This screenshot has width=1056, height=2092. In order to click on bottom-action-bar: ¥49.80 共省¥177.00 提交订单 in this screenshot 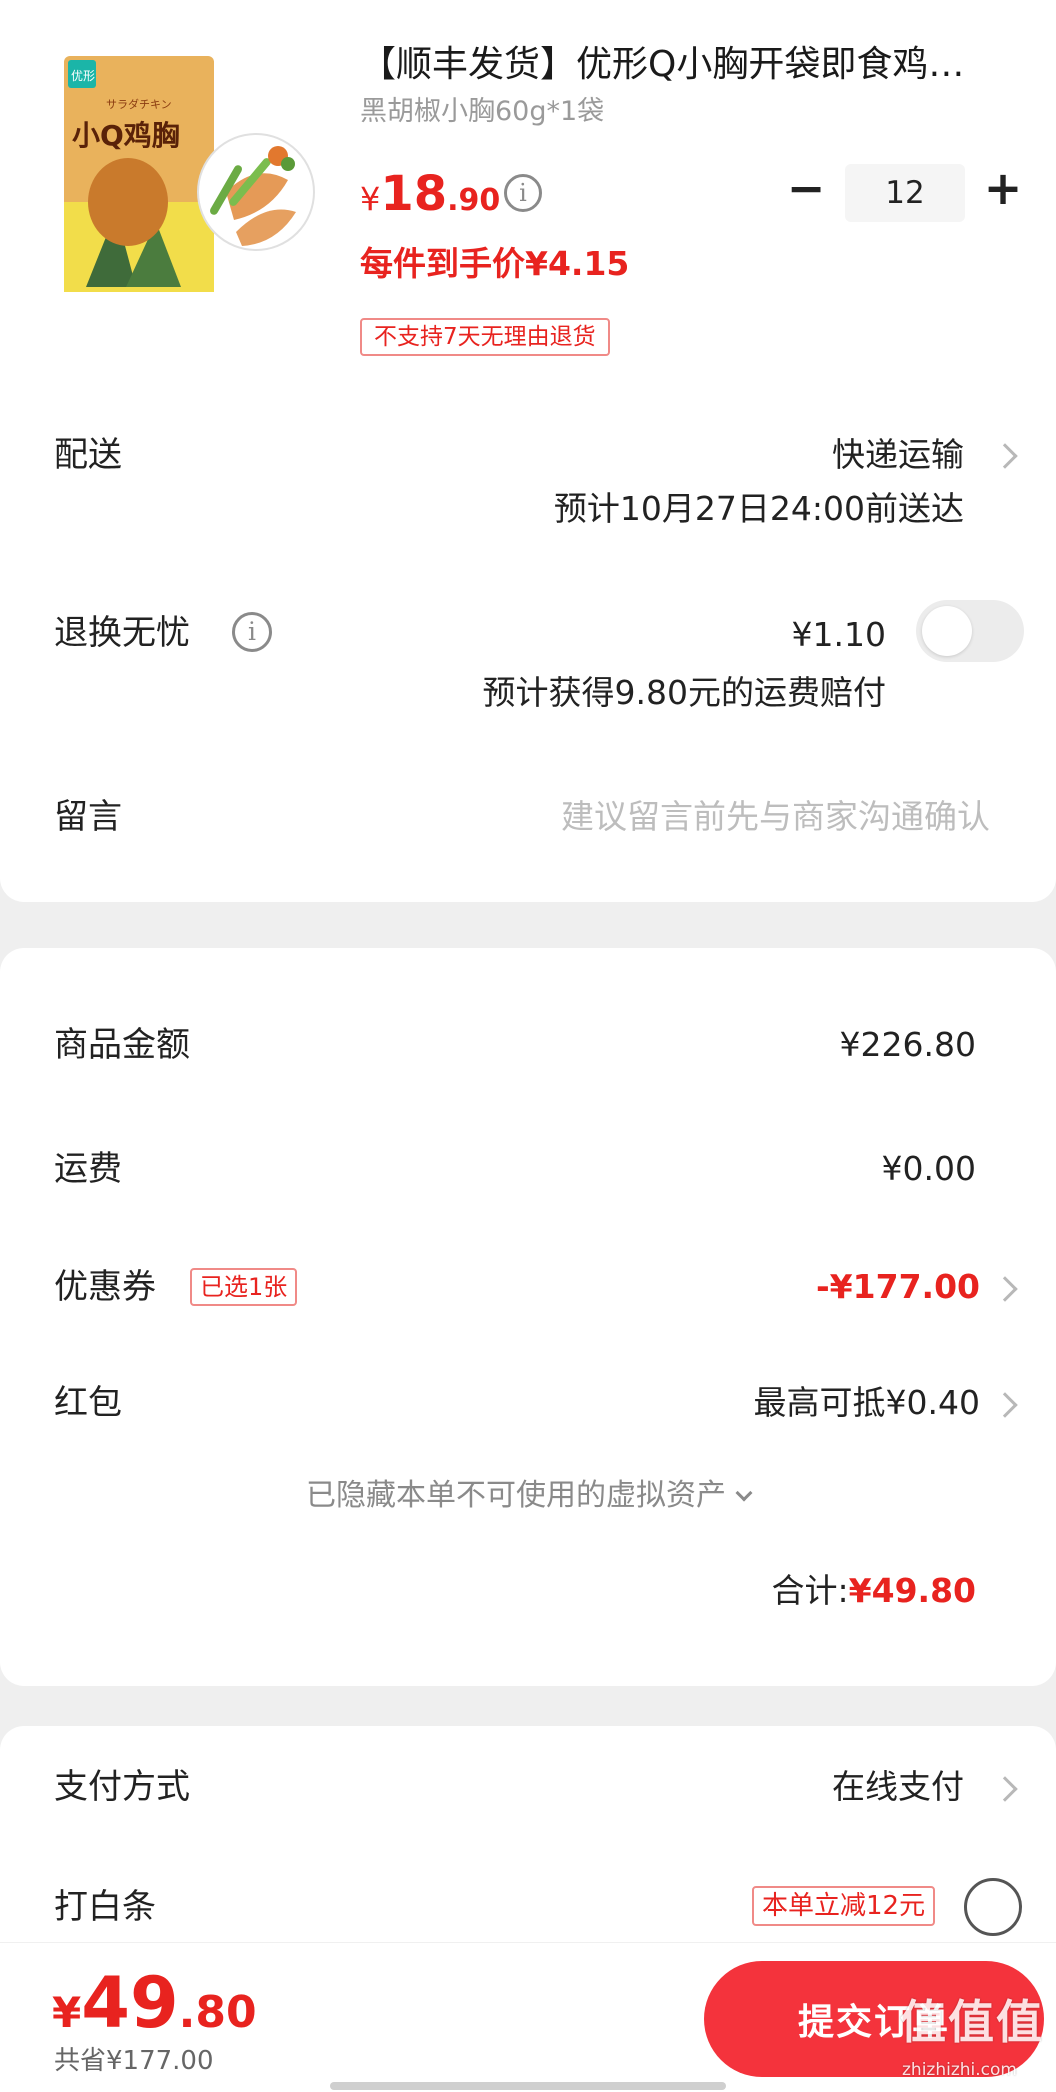, I will do `click(528, 2017)`.